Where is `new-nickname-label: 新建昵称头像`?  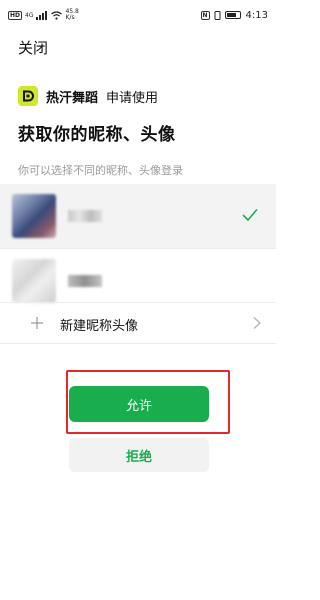
new-nickname-label: 新建昵称头像 is located at coordinates (99, 326).